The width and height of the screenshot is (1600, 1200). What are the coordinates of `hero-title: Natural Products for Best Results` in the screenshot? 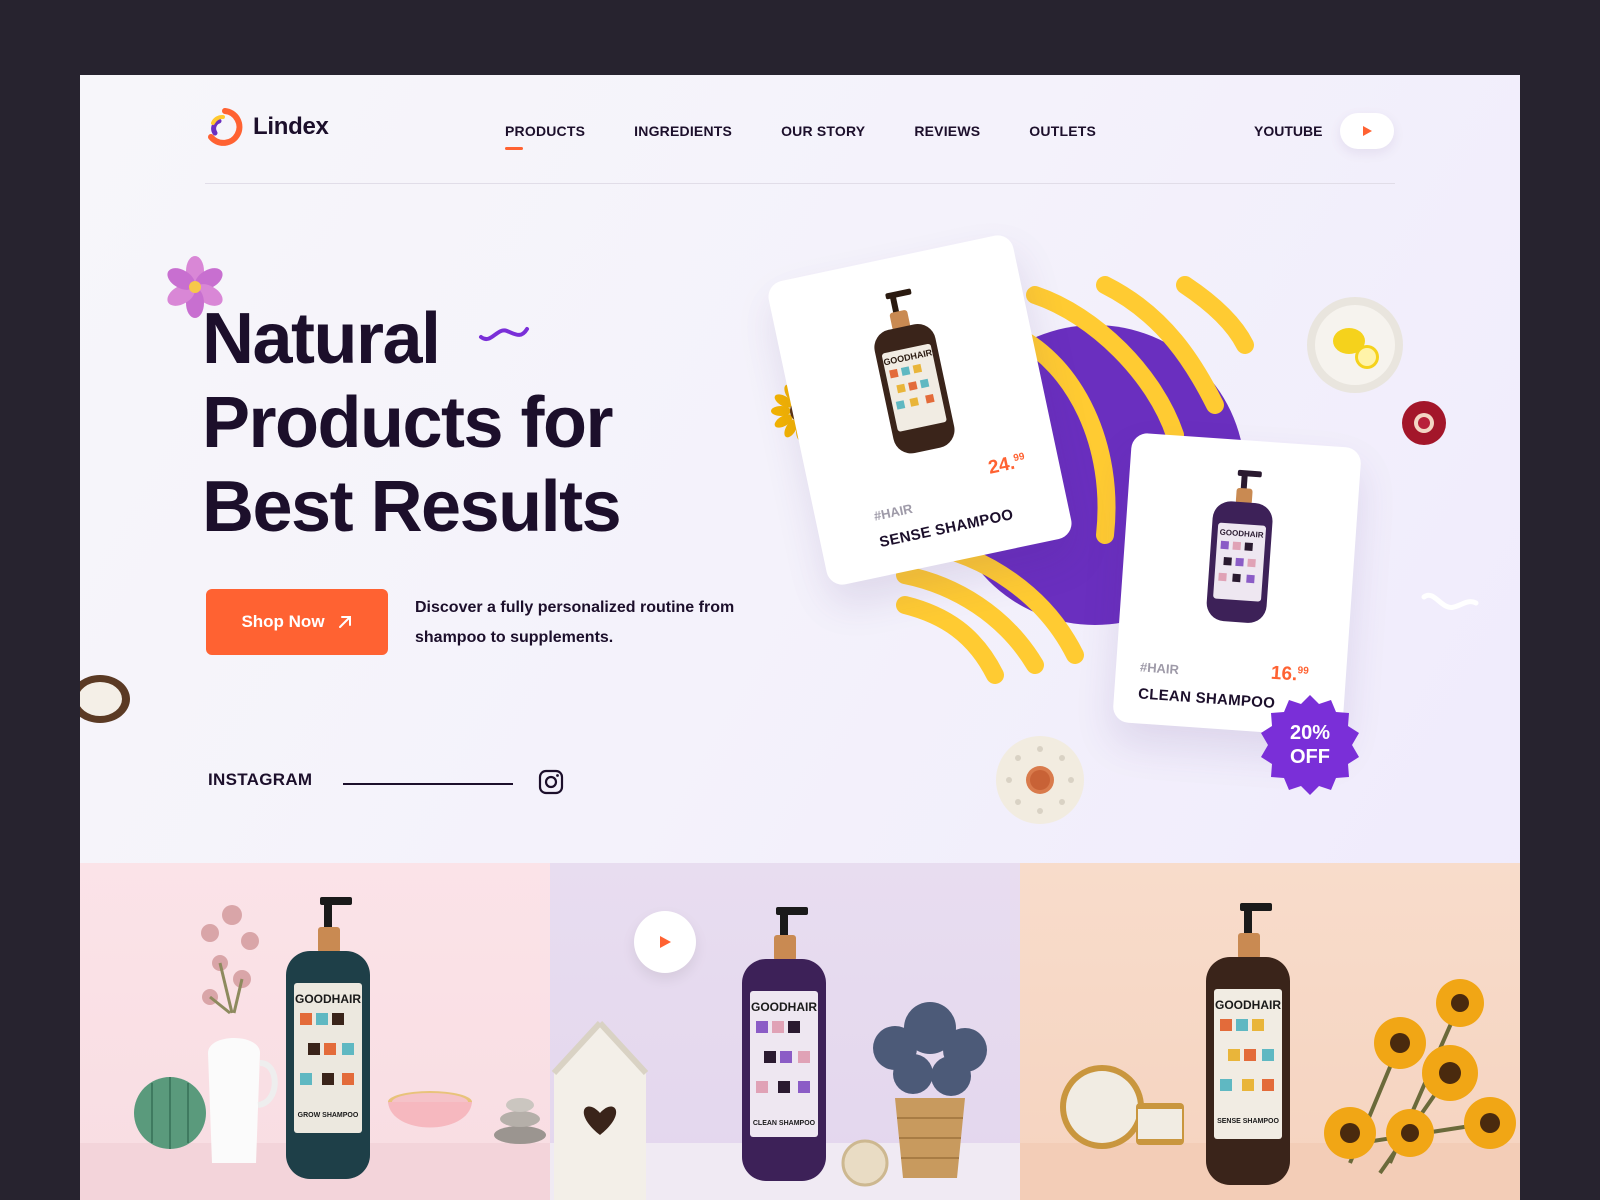 It's located at (462, 423).